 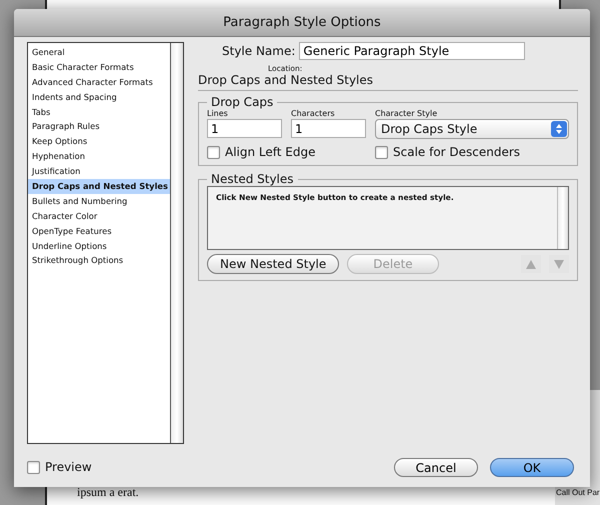 I want to click on checkbox-label: Scale for Descenders, so click(x=456, y=152).